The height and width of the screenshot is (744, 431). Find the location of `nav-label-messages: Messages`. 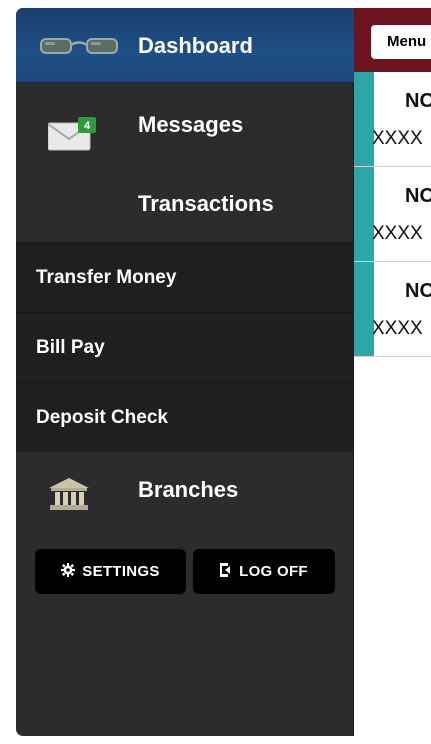

nav-label-messages: Messages is located at coordinates (191, 124).